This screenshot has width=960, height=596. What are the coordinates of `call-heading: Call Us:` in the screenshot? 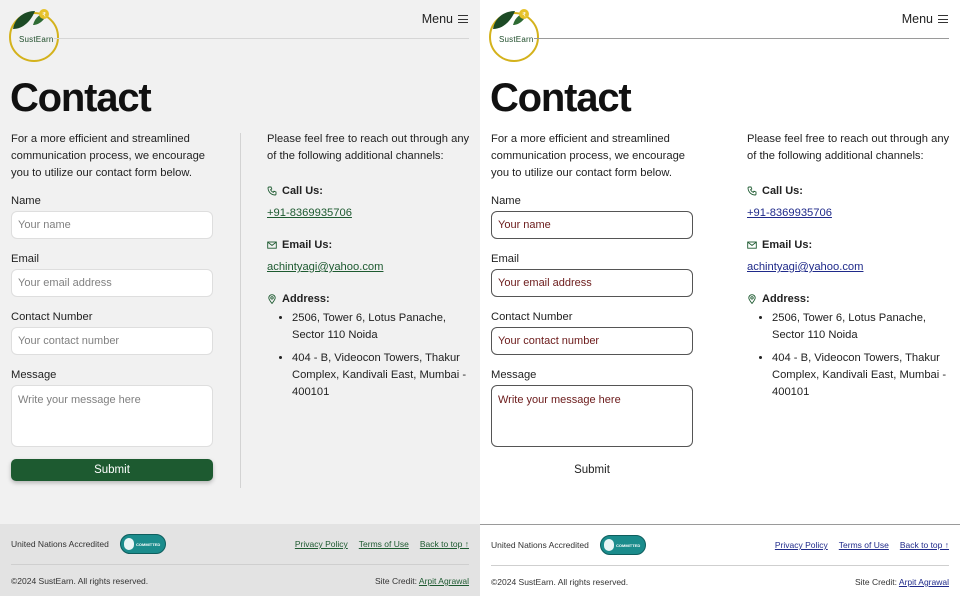 It's located at (370, 191).